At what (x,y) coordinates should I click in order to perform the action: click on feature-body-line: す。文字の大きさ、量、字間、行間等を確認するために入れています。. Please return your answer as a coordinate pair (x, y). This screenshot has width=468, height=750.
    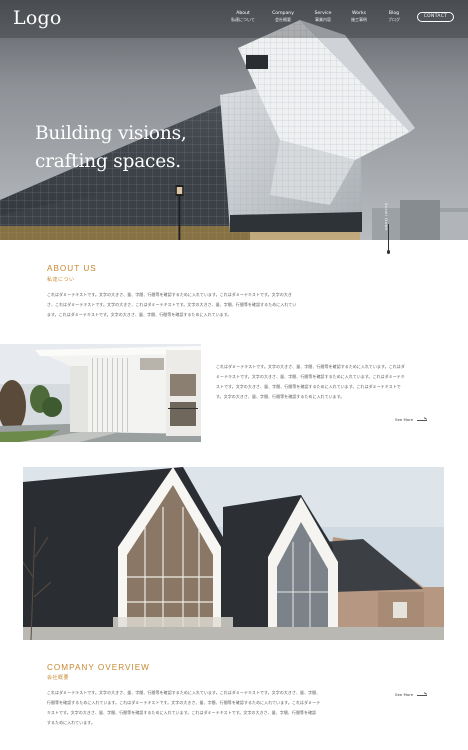
    Looking at the image, I should click on (280, 396).